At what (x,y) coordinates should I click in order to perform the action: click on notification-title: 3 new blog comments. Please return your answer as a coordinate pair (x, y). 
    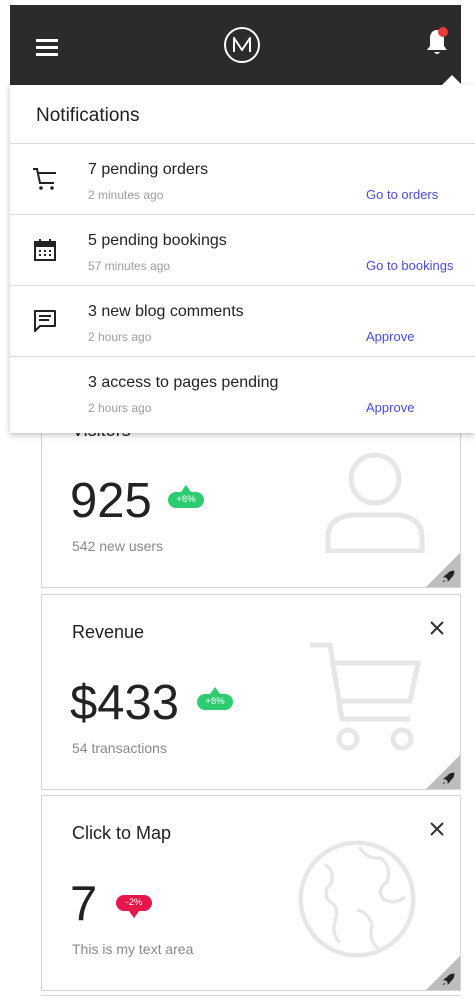
    Looking at the image, I should click on (166, 311).